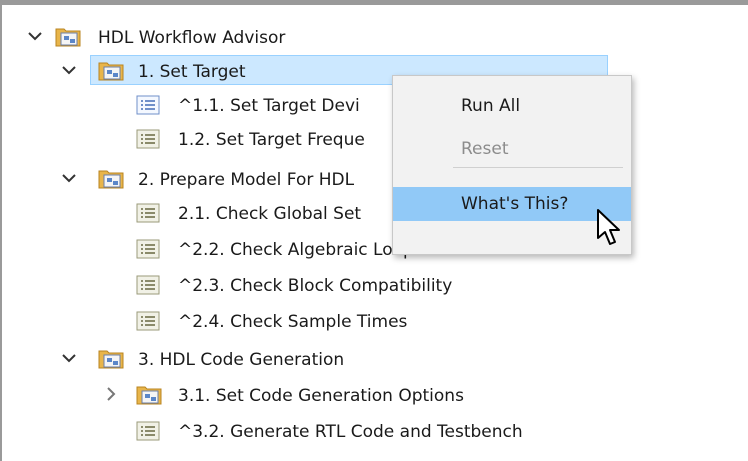  Describe the element at coordinates (271, 140) in the screenshot. I see `tree-item-set-target-frequency: 1.2. Set Target Freque` at that location.